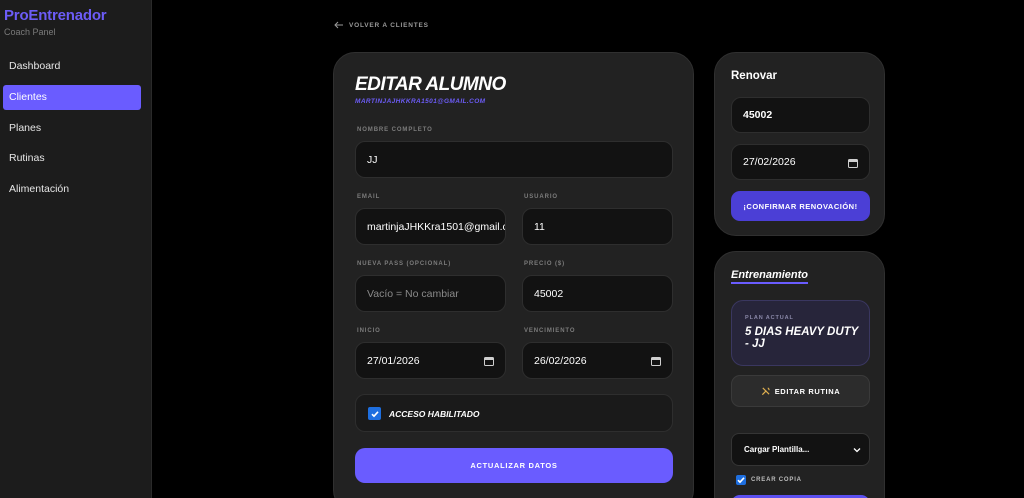 The width and height of the screenshot is (1024, 498). I want to click on start-date-input: 27/01/2026, so click(430, 360).